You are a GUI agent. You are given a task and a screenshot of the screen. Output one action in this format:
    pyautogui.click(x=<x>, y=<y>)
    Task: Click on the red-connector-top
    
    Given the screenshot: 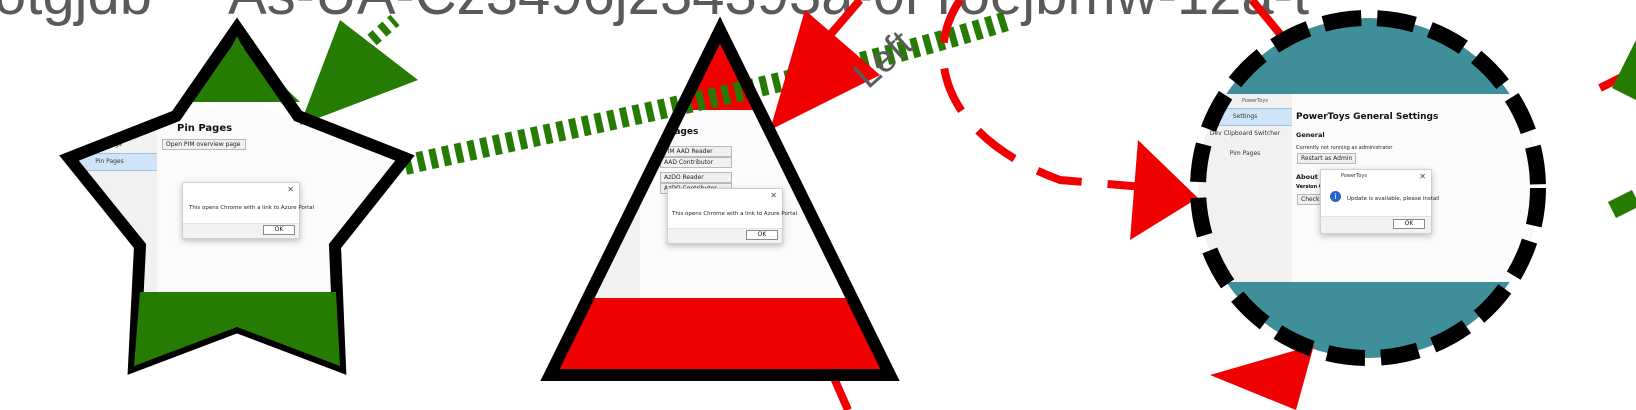 What is the action you would take?
    pyautogui.click(x=845, y=19)
    